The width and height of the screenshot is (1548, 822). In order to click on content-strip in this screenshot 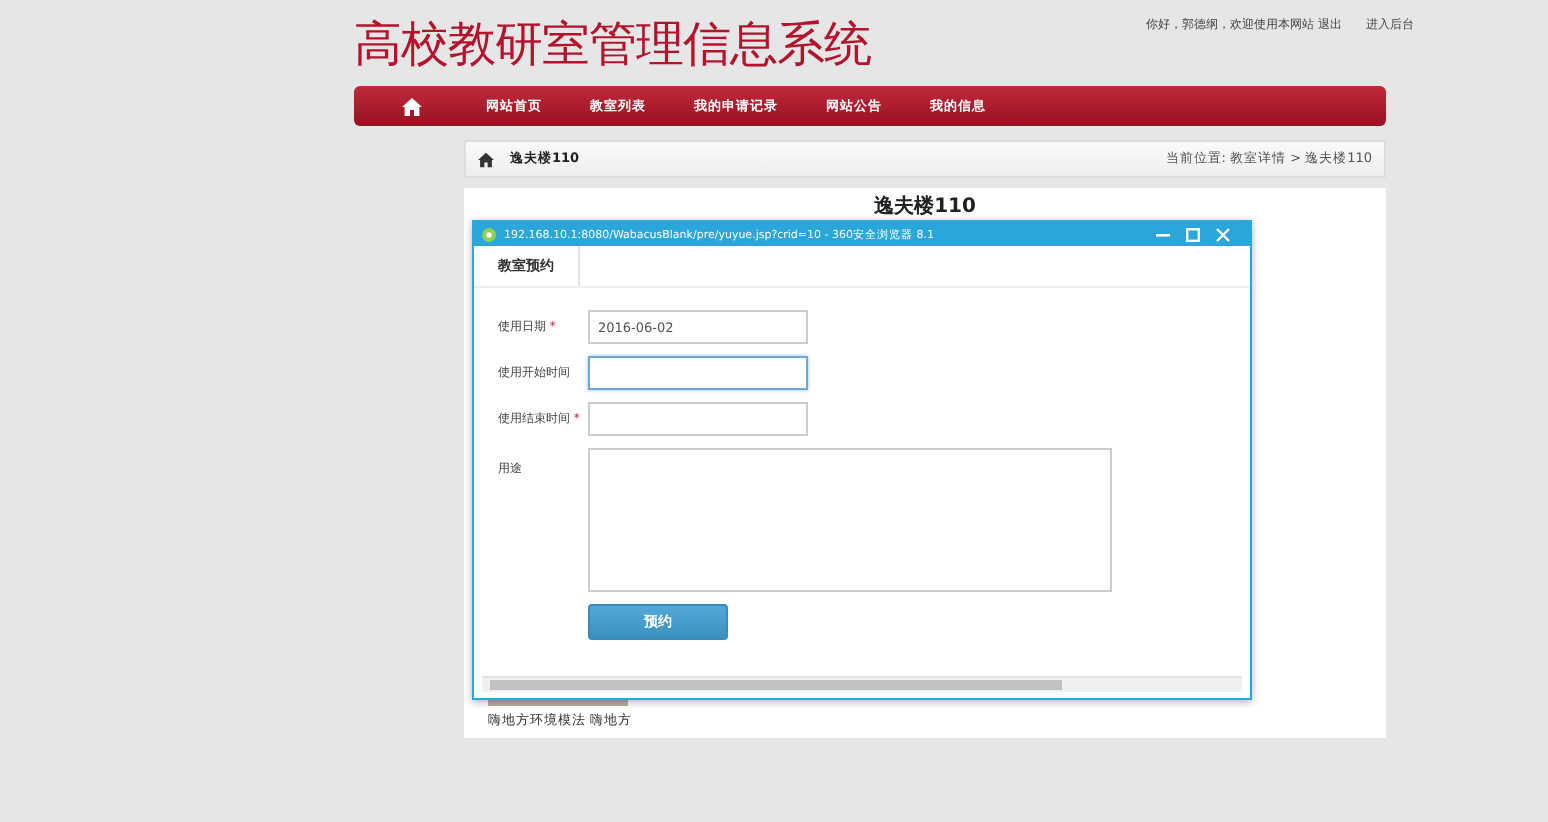, I will do `click(558, 703)`.